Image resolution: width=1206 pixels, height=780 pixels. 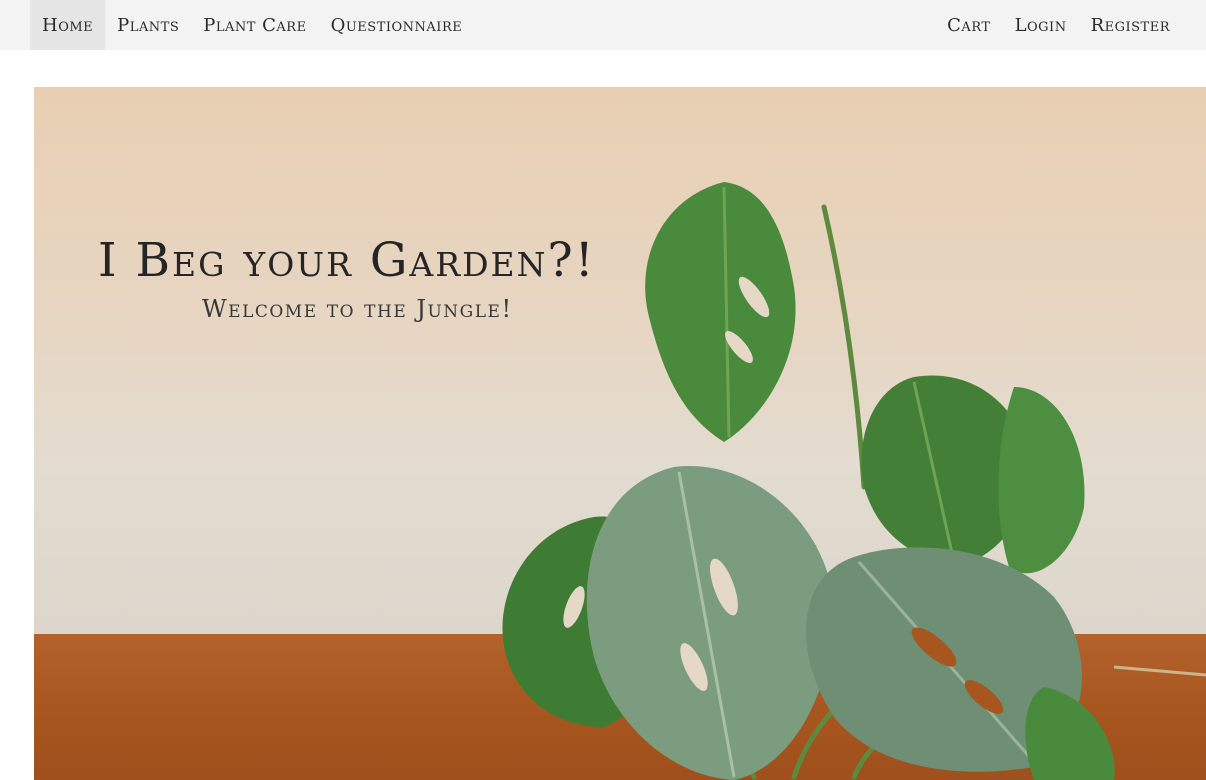 I want to click on nav-left-group: Home Plants Plant Care Questionnaire, so click(x=237, y=25).